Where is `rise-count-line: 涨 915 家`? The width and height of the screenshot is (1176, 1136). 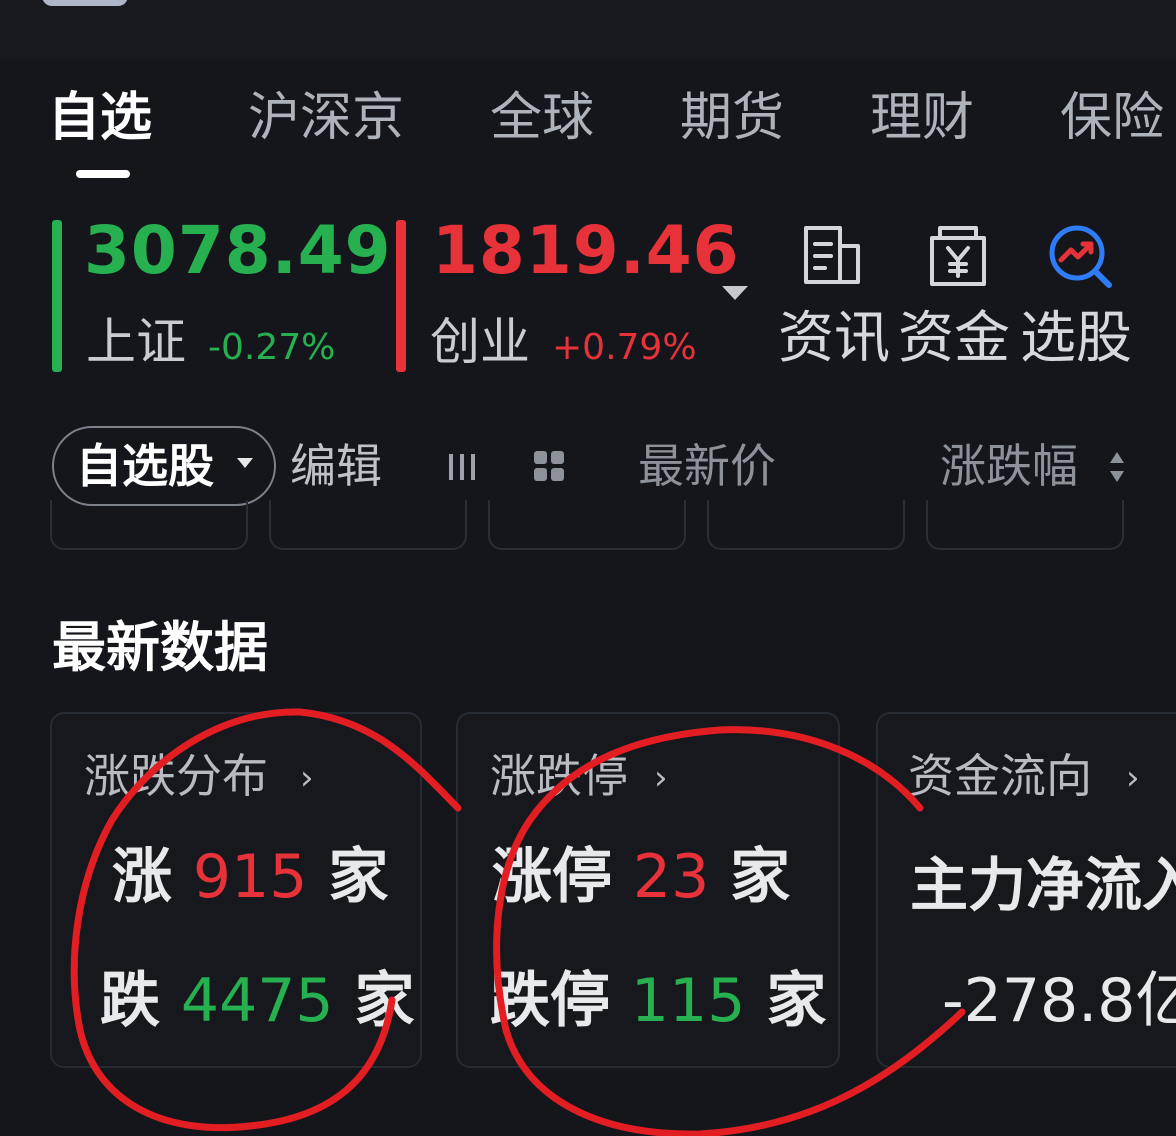 rise-count-line: 涨 915 家 is located at coordinates (250, 877).